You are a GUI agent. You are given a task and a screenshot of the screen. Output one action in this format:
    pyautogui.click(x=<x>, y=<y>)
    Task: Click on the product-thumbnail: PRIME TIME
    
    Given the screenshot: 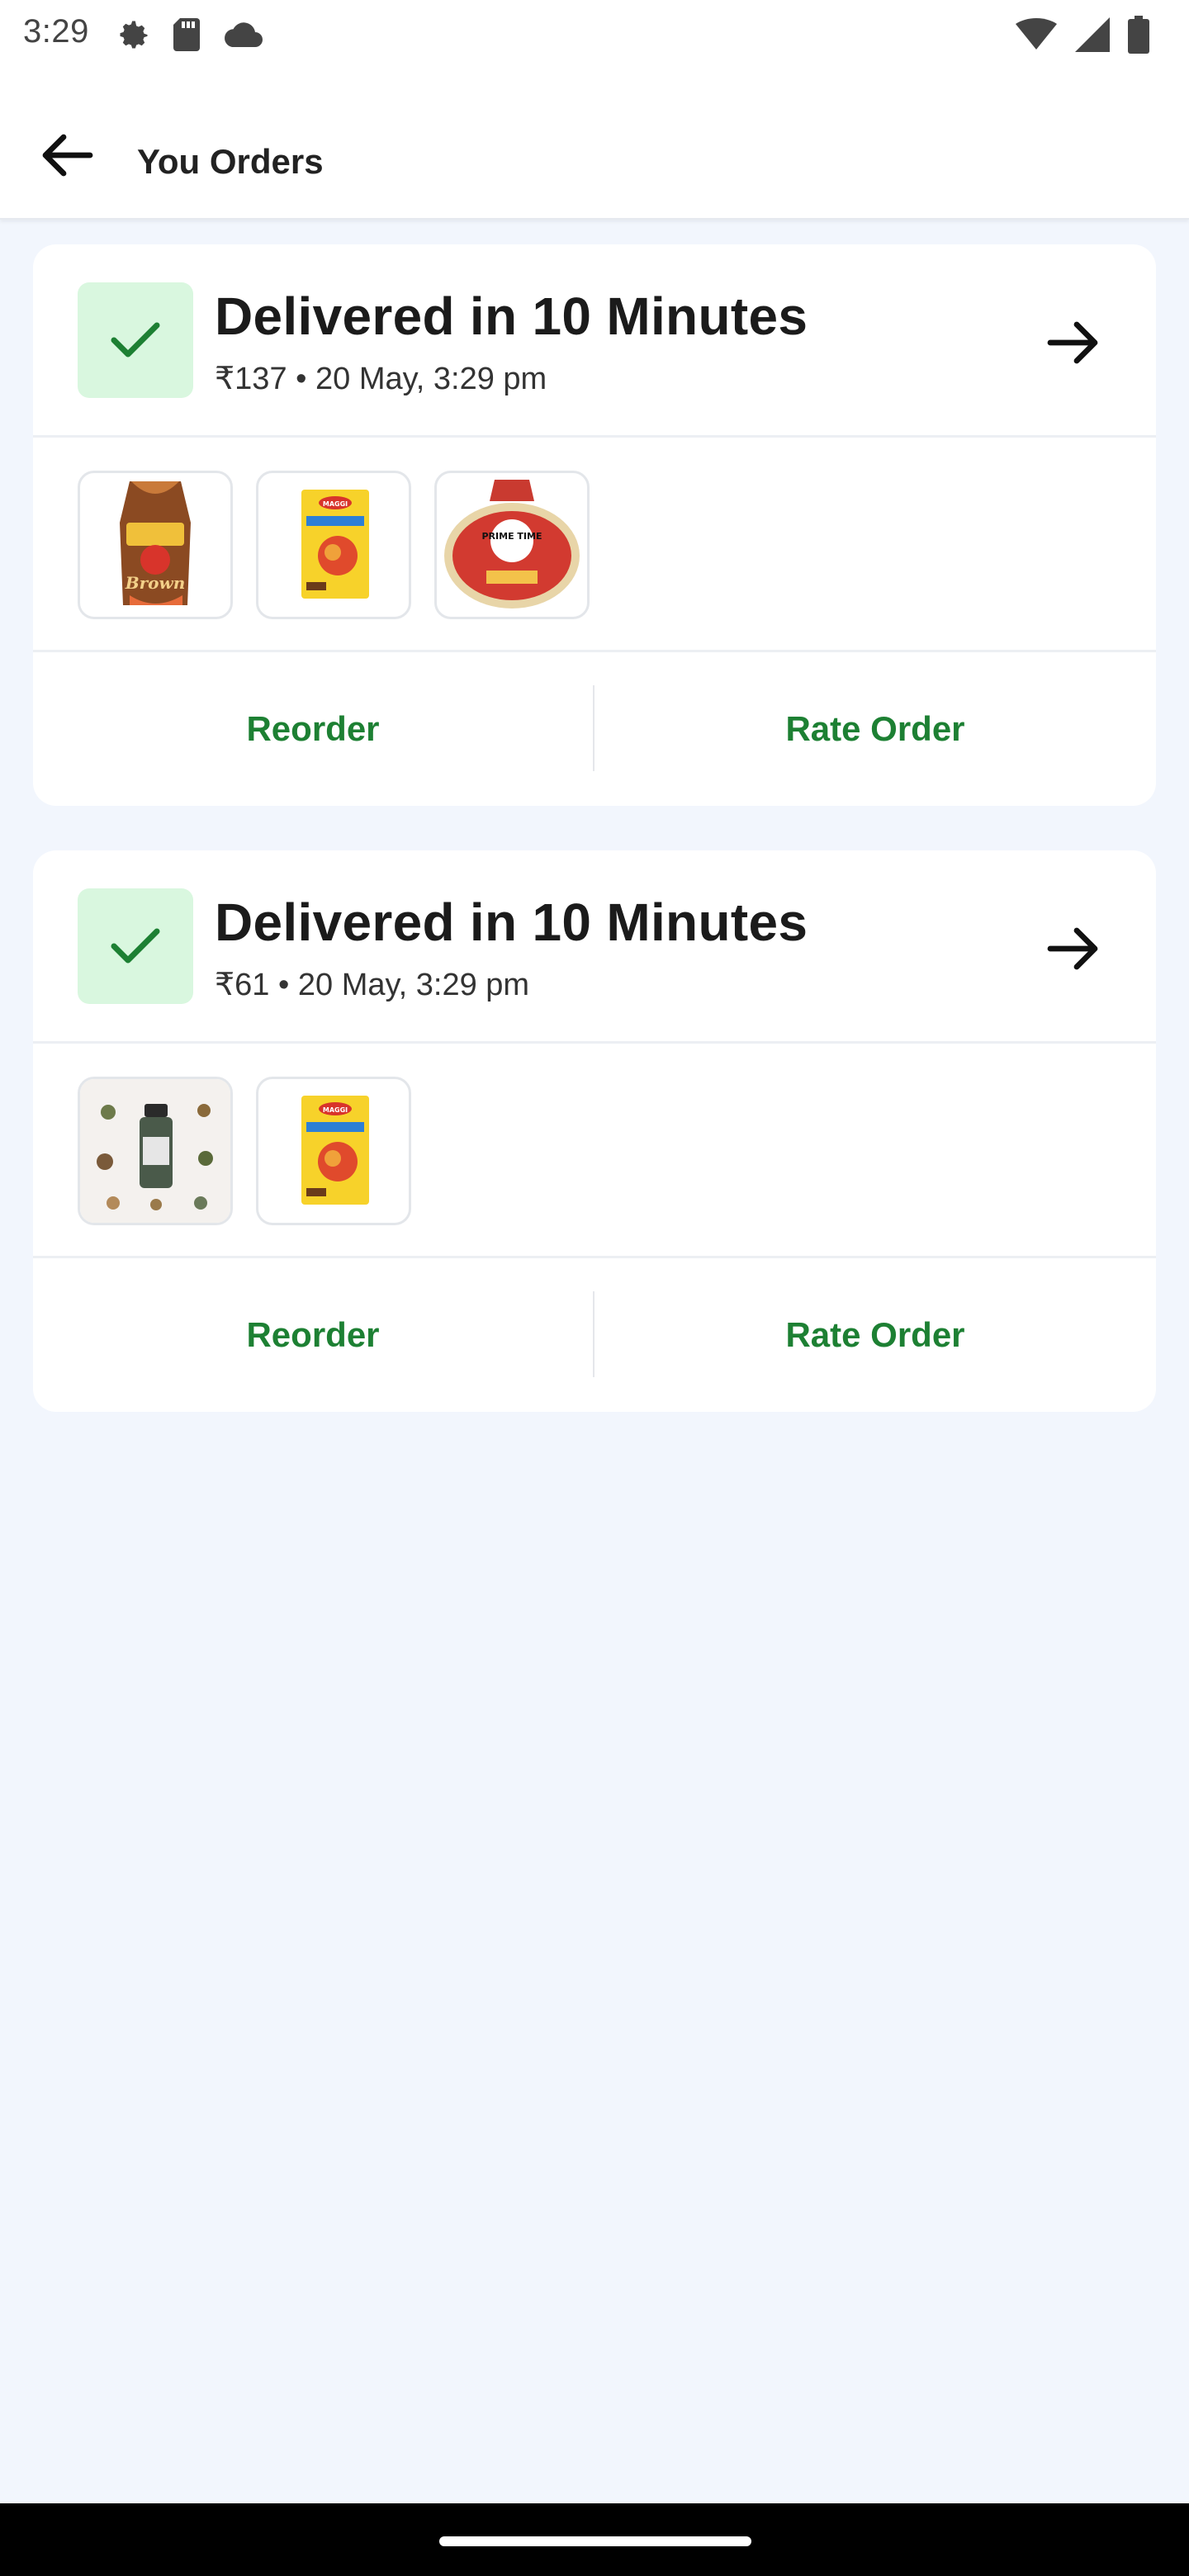 What is the action you would take?
    pyautogui.click(x=512, y=545)
    